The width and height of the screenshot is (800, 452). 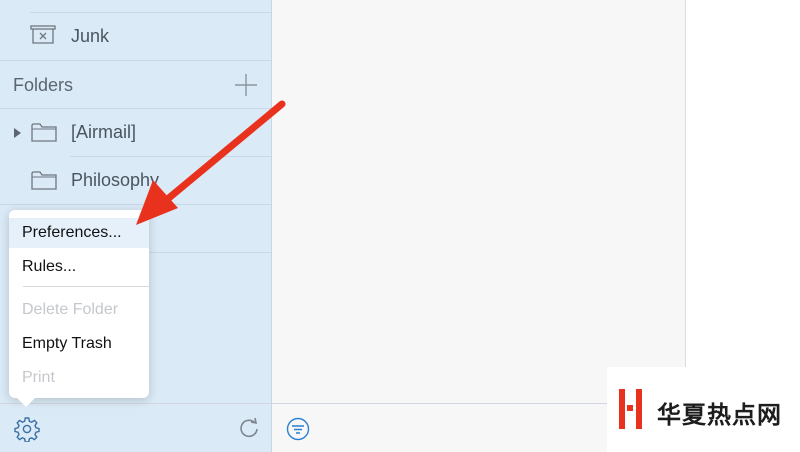 I want to click on folders-header-label: Folders, so click(x=43, y=85).